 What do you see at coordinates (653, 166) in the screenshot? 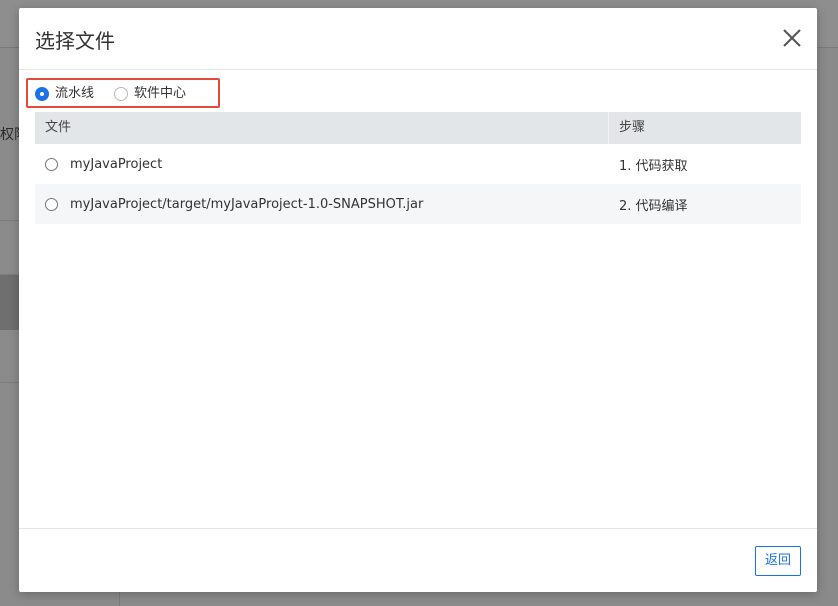
I see `step-cell: 1. 代码获取` at bounding box center [653, 166].